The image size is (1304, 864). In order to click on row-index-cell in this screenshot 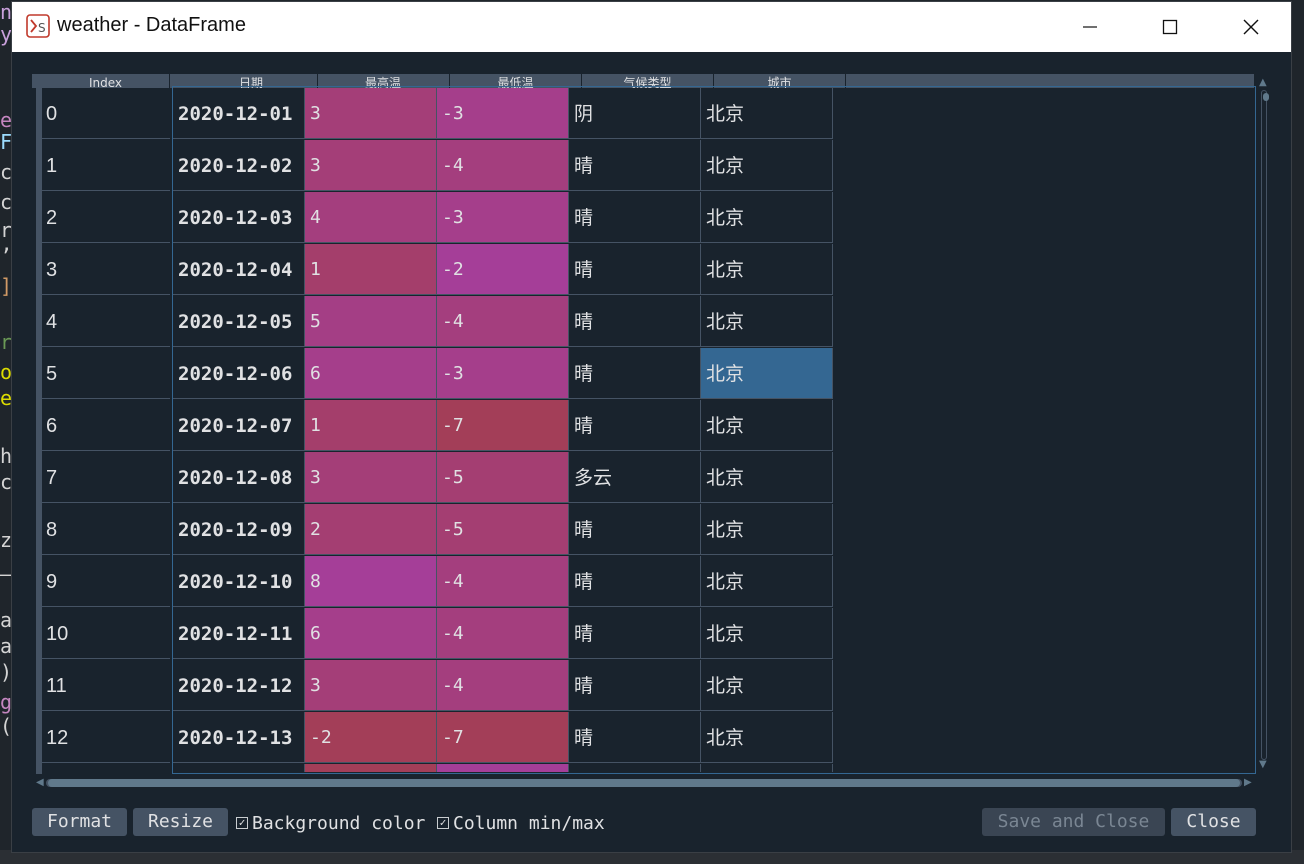, I will do `click(106, 769)`.